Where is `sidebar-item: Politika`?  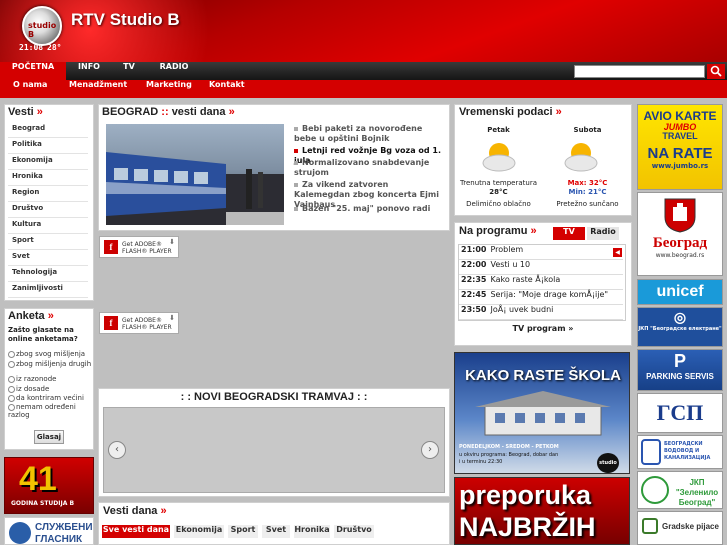
sidebar-item: Politika is located at coordinates (48, 147).